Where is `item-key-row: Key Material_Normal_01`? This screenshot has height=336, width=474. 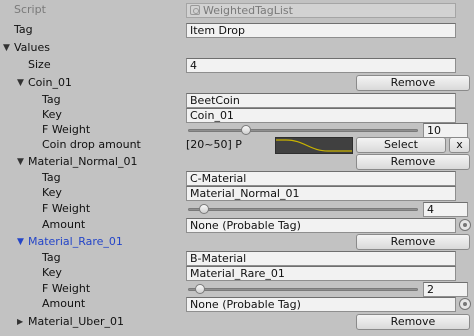 item-key-row: Key Material_Normal_01 is located at coordinates (237, 193).